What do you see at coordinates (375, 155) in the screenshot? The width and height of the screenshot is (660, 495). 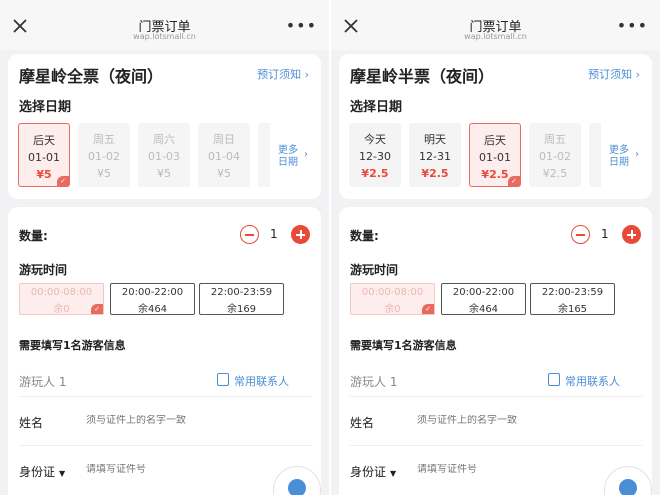 I see `date-option: 今天 12-30 ¥2.5` at bounding box center [375, 155].